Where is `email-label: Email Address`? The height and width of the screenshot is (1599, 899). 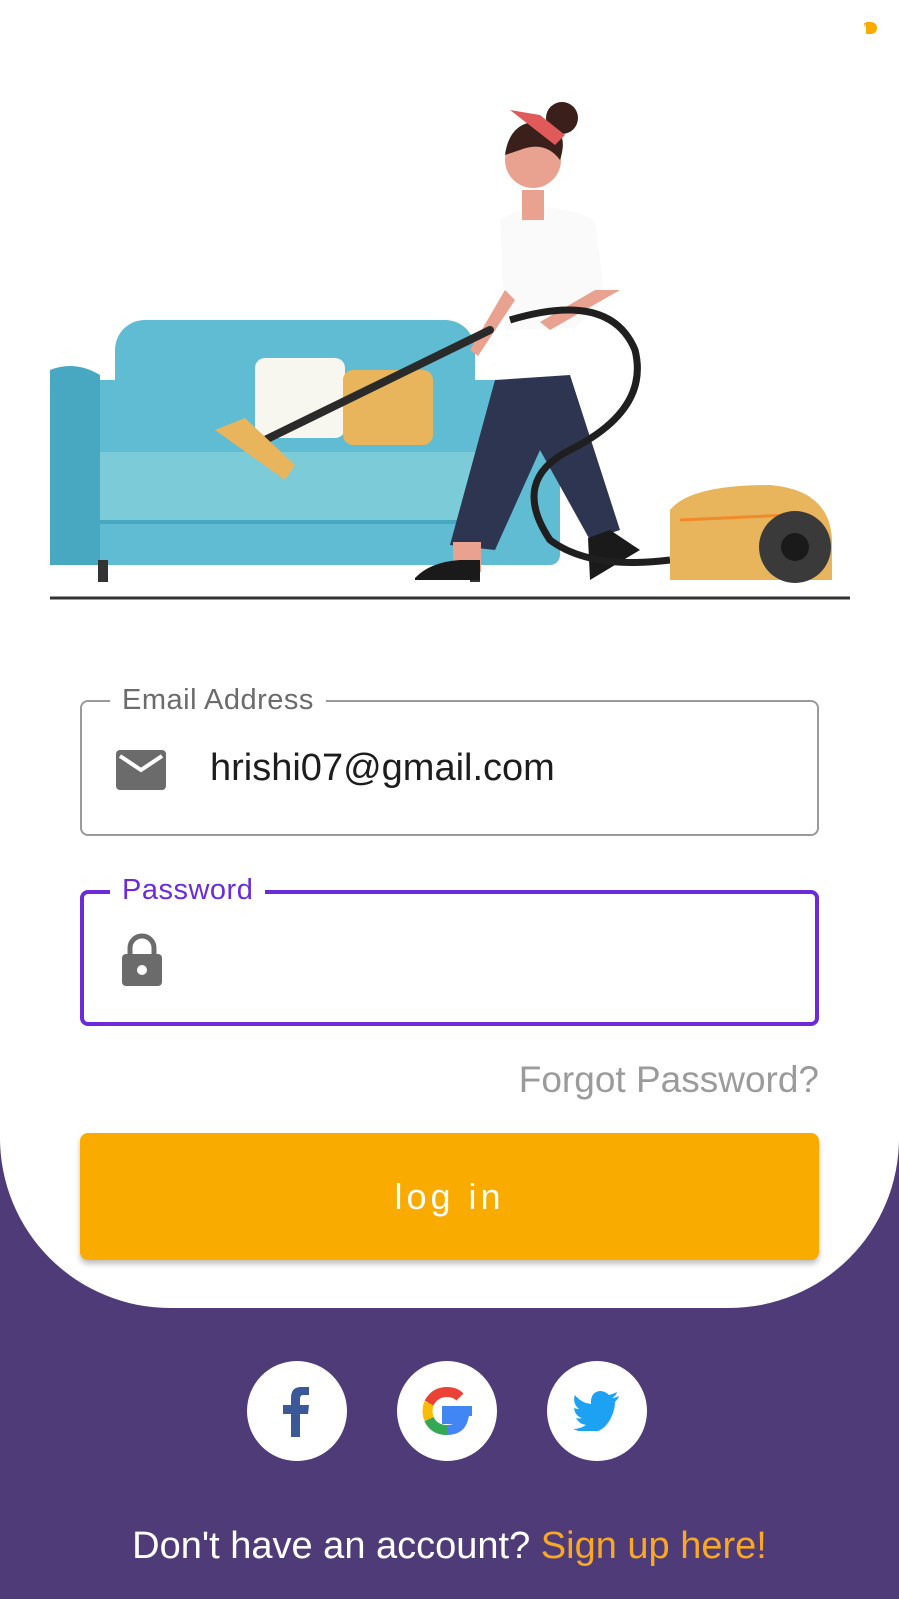
email-label: Email Address is located at coordinates (218, 700).